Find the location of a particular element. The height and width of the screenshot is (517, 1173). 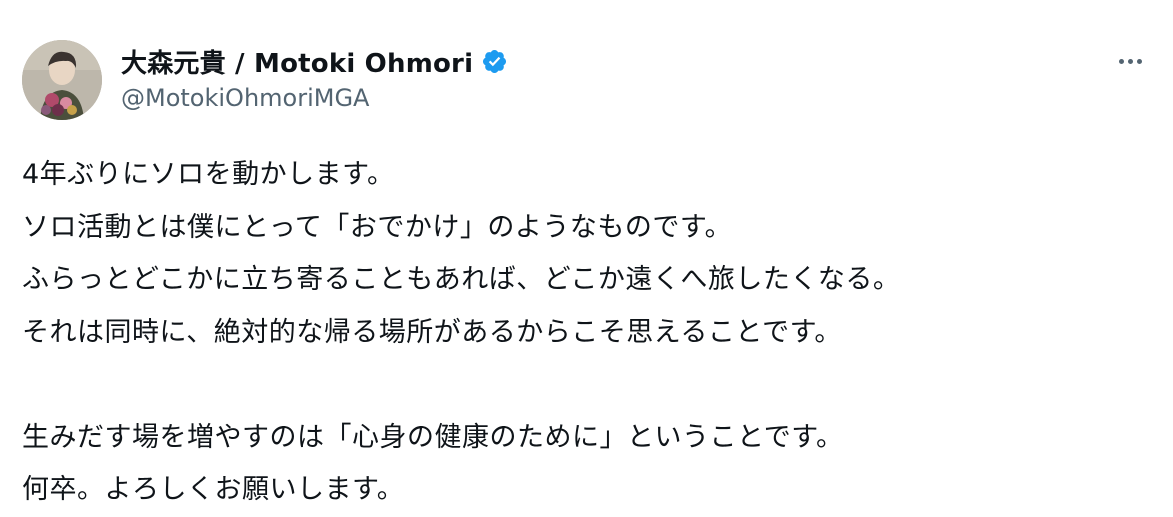

tweet-line: ソロ活動とは僕にとって「おでかけ」のようなものです。 is located at coordinates (377, 227).